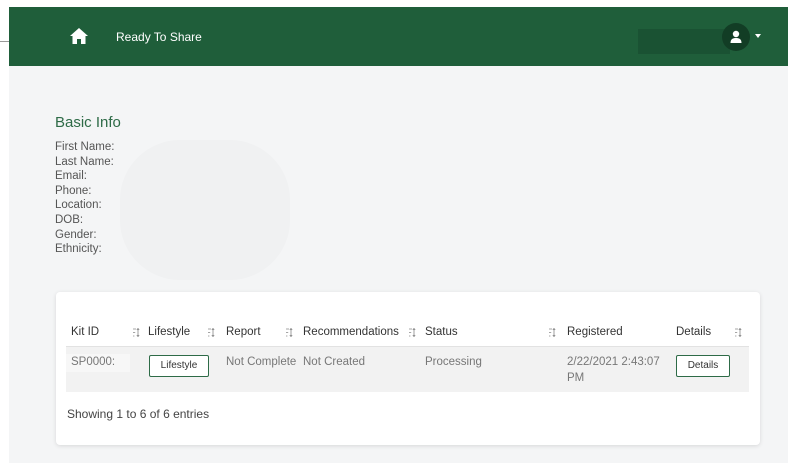 Image resolution: width=794 pixels, height=463 pixels. What do you see at coordinates (179, 366) in the screenshot?
I see `lifestyle-button: Lifestyle` at bounding box center [179, 366].